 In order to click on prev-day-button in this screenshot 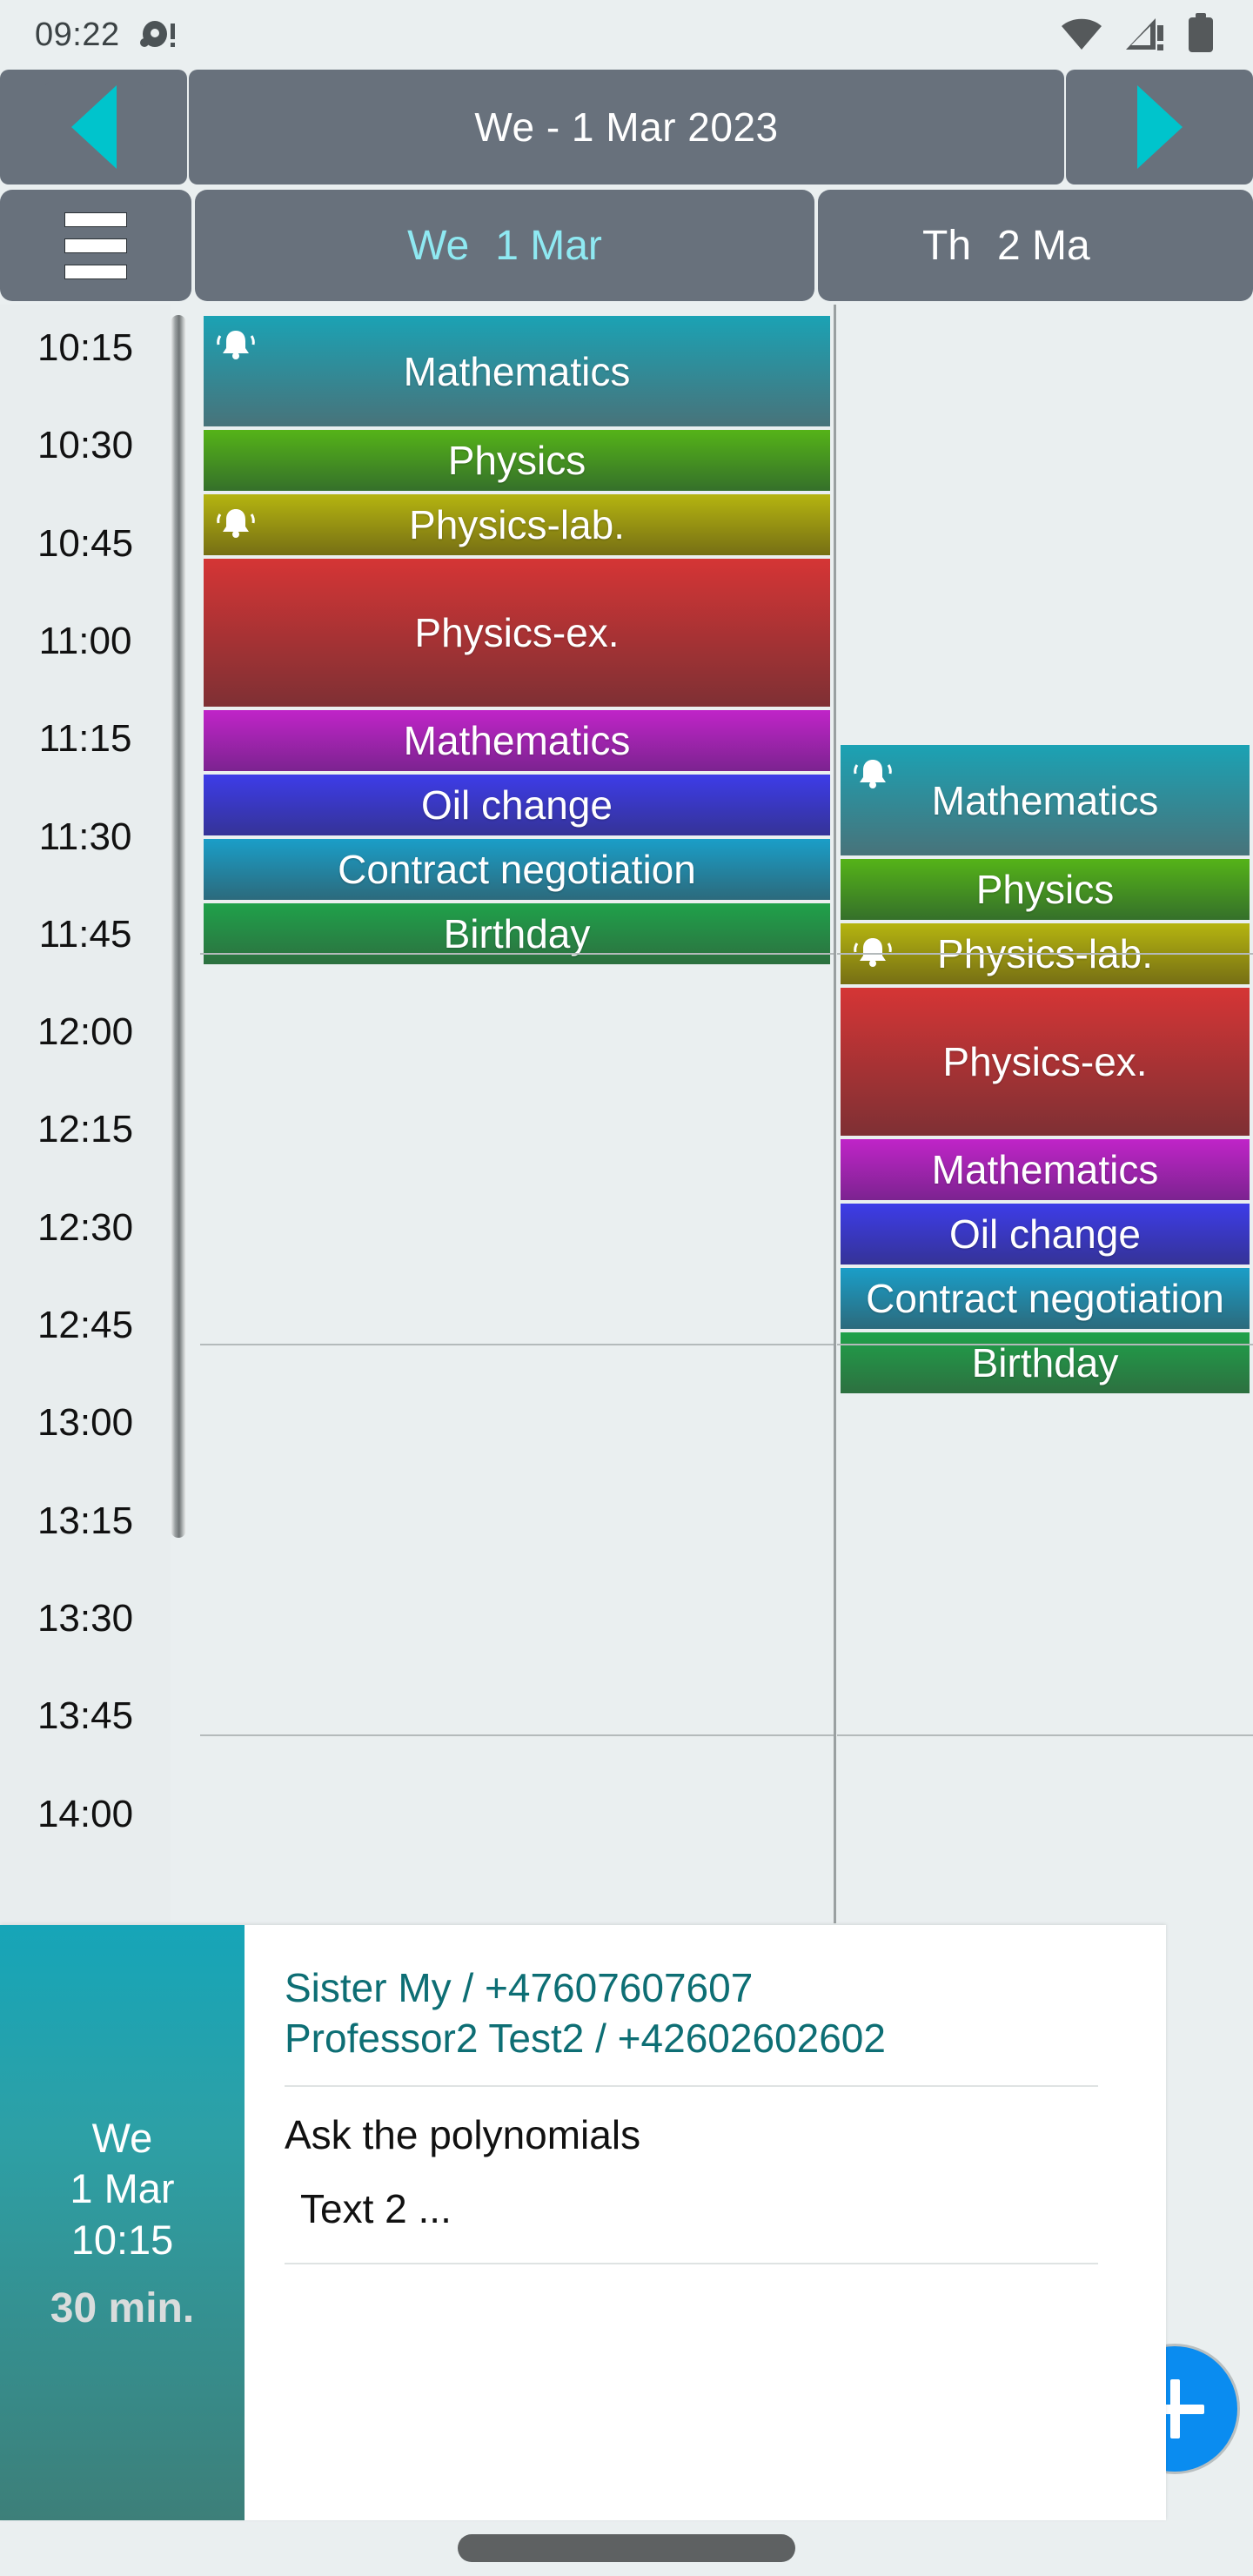, I will do `click(93, 127)`.